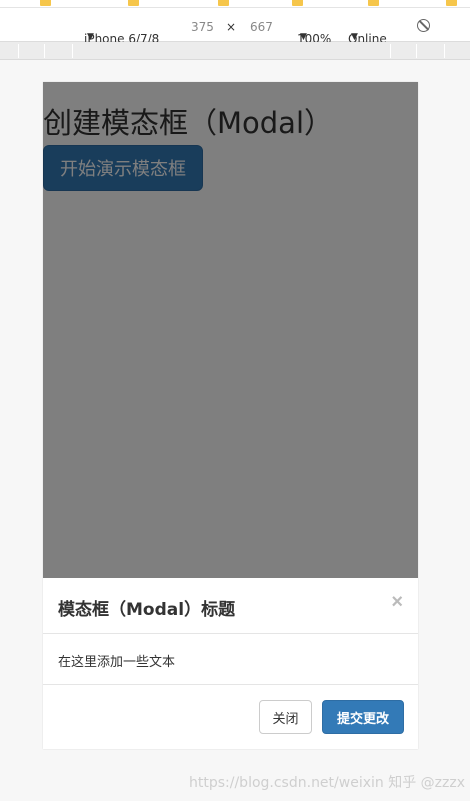 This screenshot has width=470, height=801. I want to click on media-query-ruler, so click(235, 51).